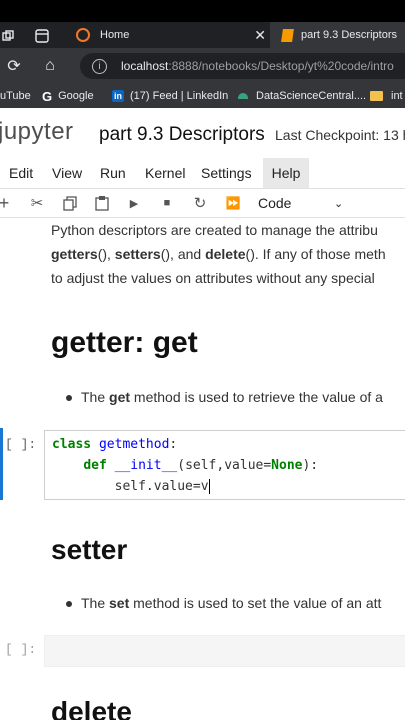 This screenshot has height=720, width=405. I want to click on run-icon: ▶, so click(134, 203).